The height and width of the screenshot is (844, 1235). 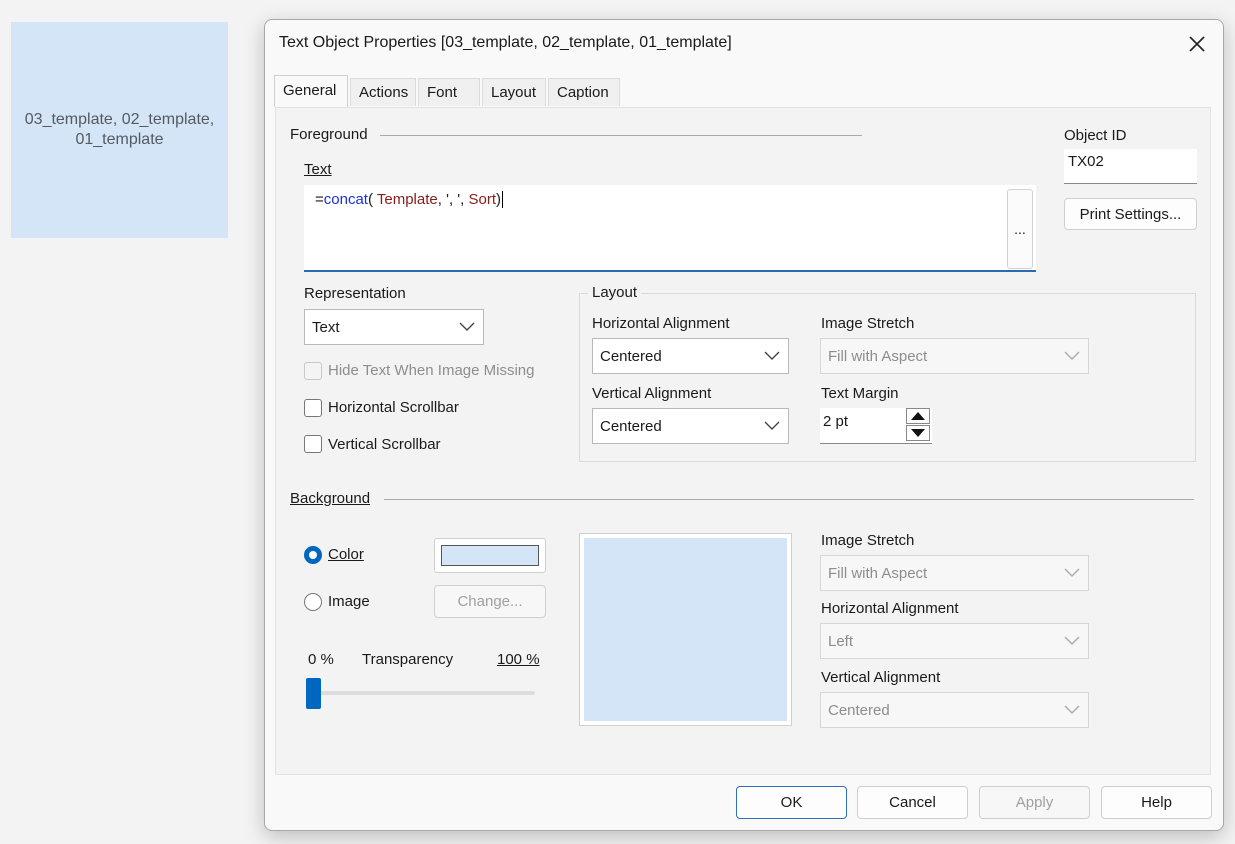 What do you see at coordinates (881, 677) in the screenshot?
I see `bg-vertical-alignment-label: Vertical Alignment` at bounding box center [881, 677].